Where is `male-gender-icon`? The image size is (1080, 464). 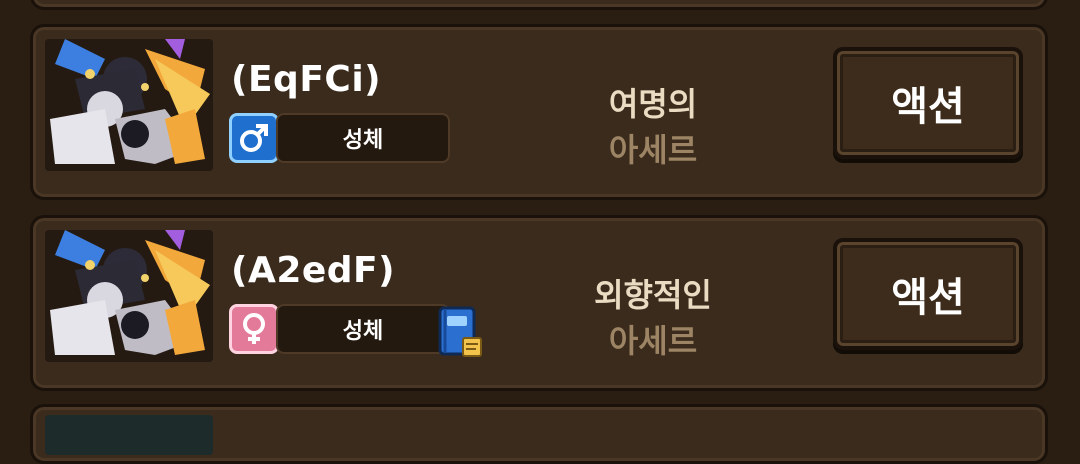 male-gender-icon is located at coordinates (254, 138).